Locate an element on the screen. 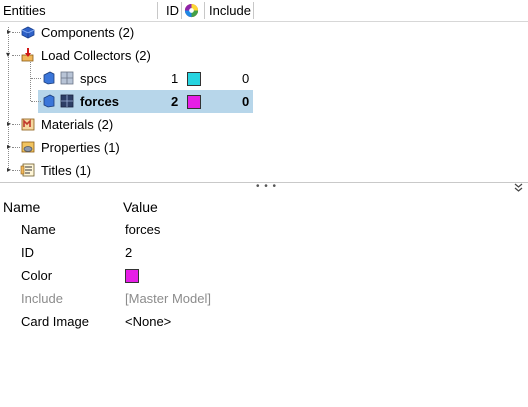  entity-browser-header: Entities ID Include is located at coordinates (264, 11).